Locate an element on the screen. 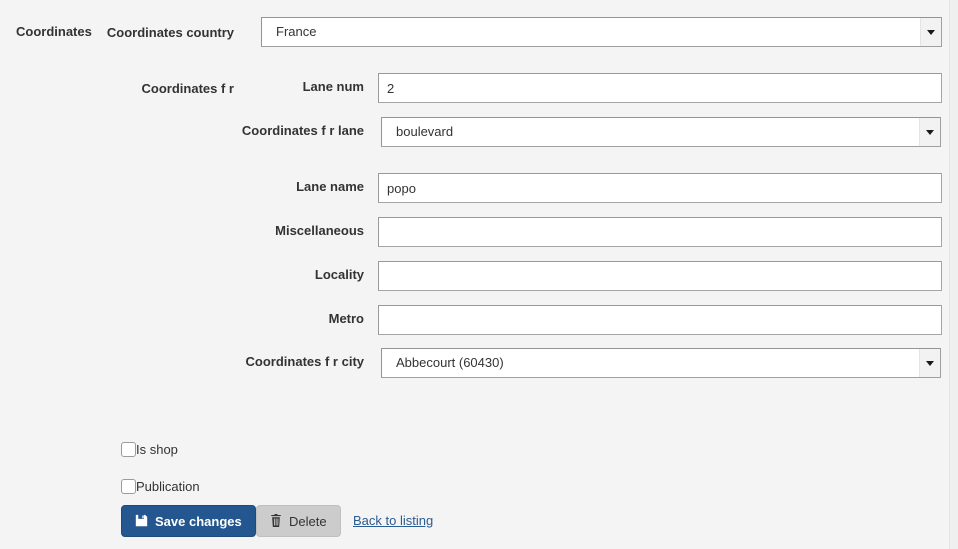 This screenshot has width=958, height=549. miscellaneous-input is located at coordinates (660, 232).